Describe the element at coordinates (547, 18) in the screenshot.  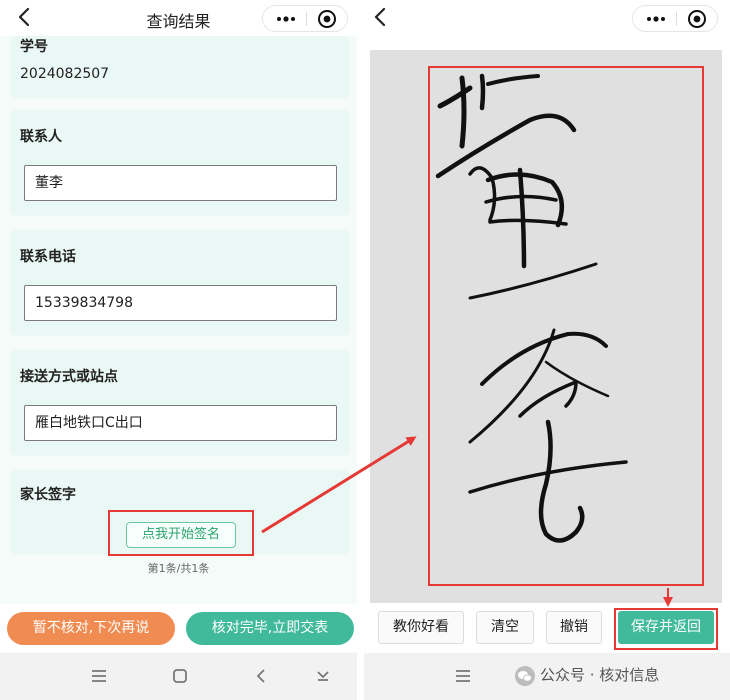
I see `top-bar-signature` at that location.